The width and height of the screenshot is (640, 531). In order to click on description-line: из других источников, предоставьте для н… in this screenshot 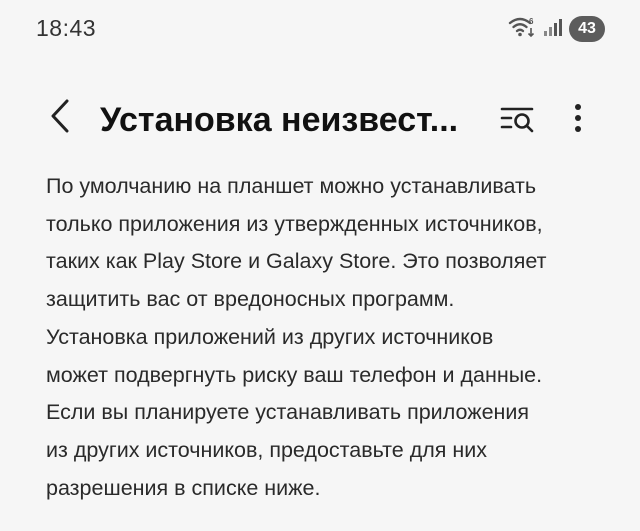, I will do `click(267, 449)`.